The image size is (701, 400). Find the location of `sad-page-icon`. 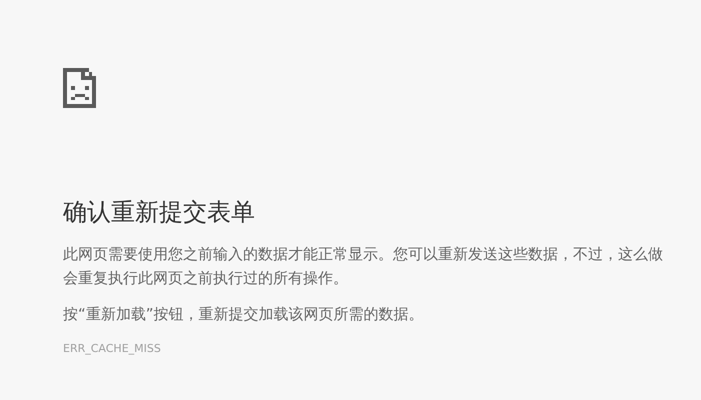

sad-page-icon is located at coordinates (79, 88).